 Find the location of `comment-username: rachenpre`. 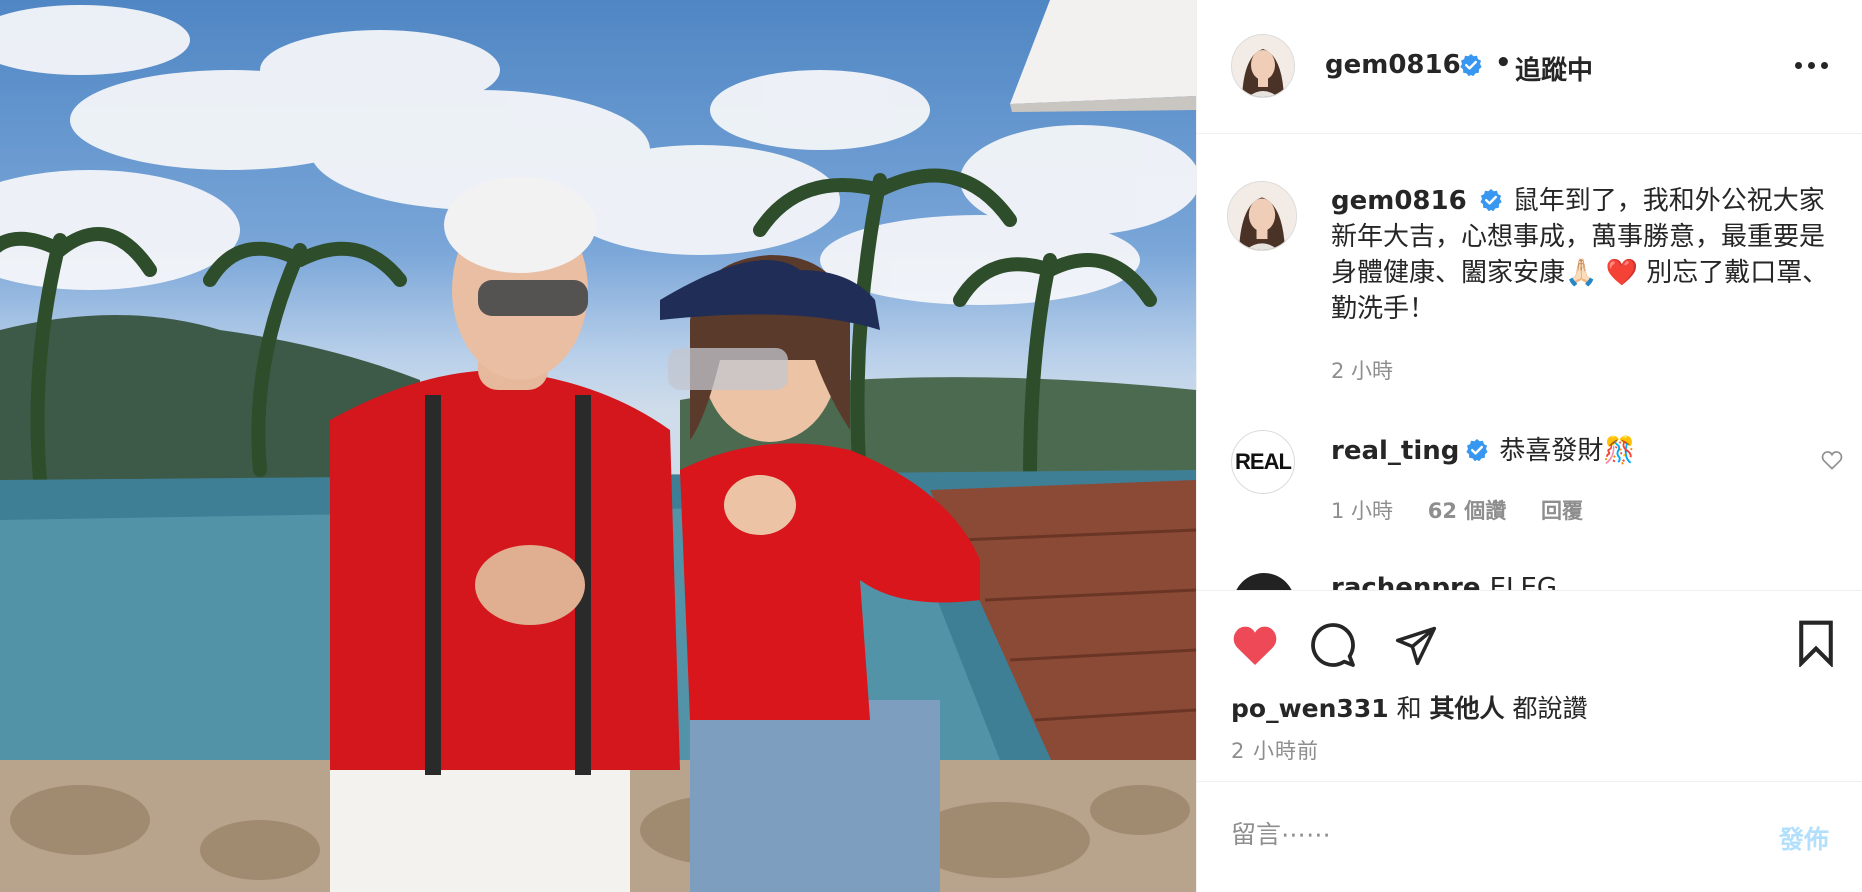

comment-username: rachenpre is located at coordinates (1406, 581).